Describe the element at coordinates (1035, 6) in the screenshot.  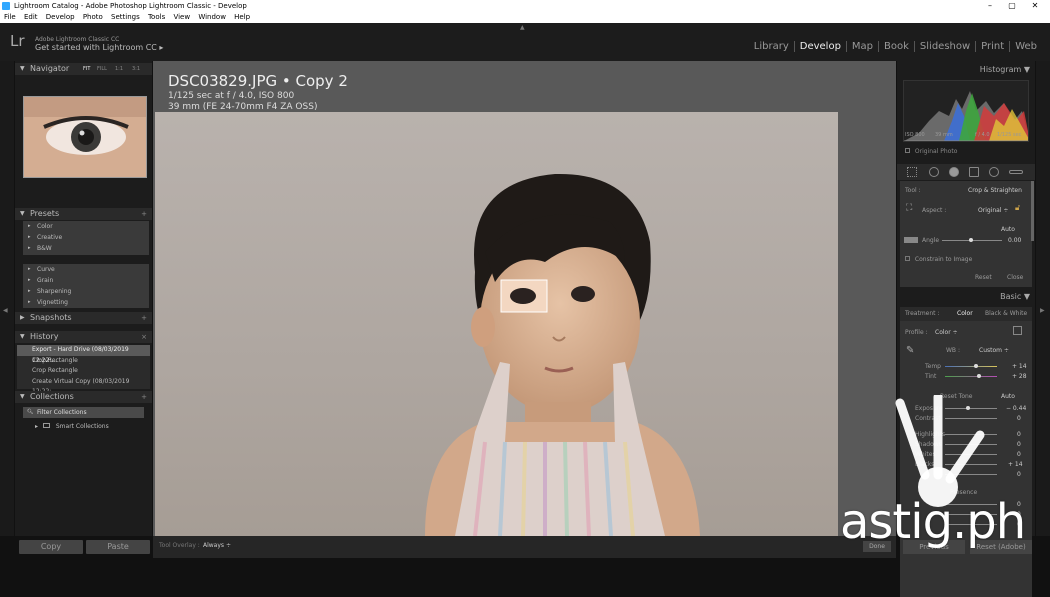
I see `close-window-button: ✕` at that location.